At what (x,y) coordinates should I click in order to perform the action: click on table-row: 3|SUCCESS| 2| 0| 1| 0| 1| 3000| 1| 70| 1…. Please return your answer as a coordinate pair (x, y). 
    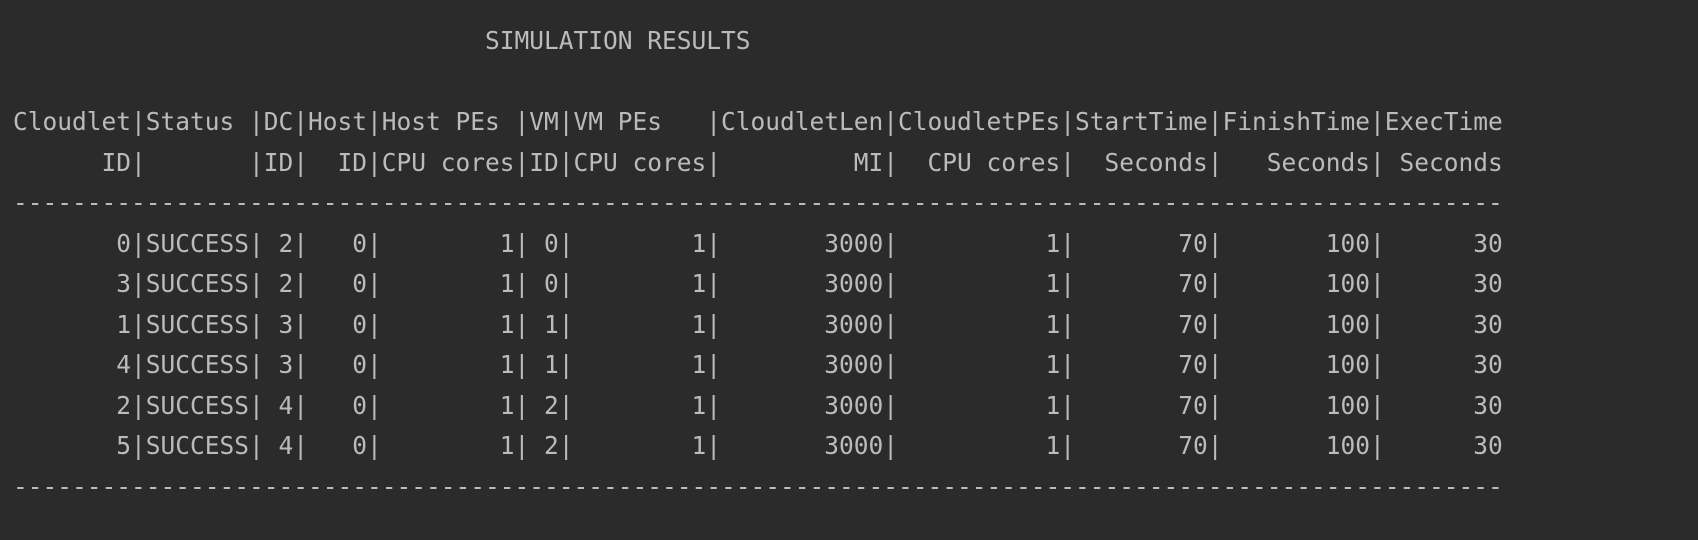
    Looking at the image, I should click on (758, 283).